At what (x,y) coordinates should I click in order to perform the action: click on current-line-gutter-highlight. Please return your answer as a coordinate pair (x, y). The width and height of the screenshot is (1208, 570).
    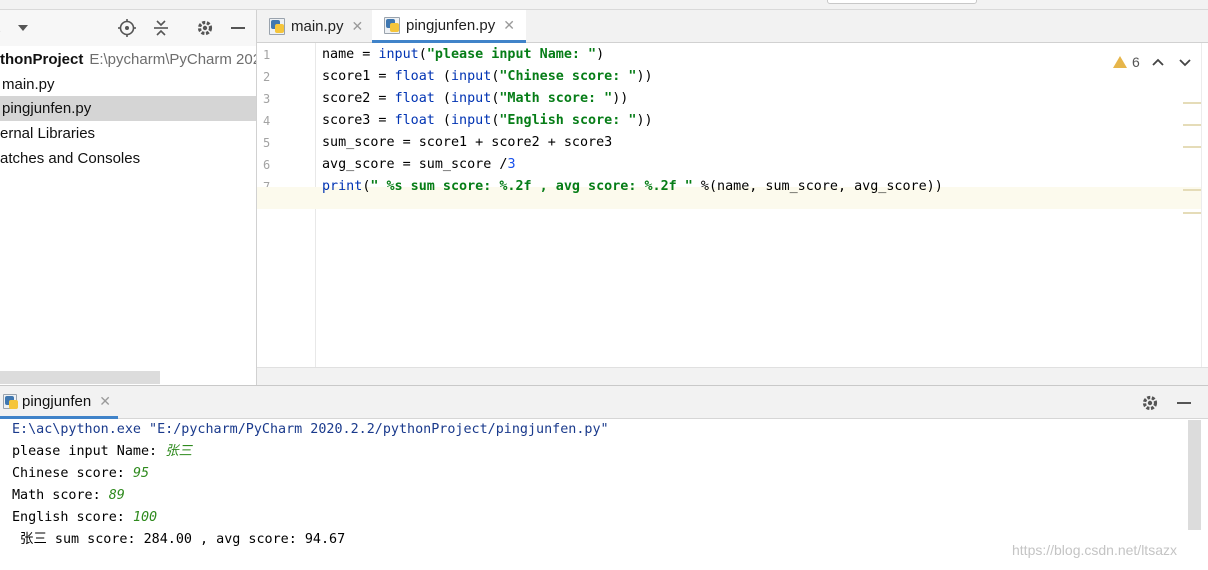
    Looking at the image, I should click on (286, 198).